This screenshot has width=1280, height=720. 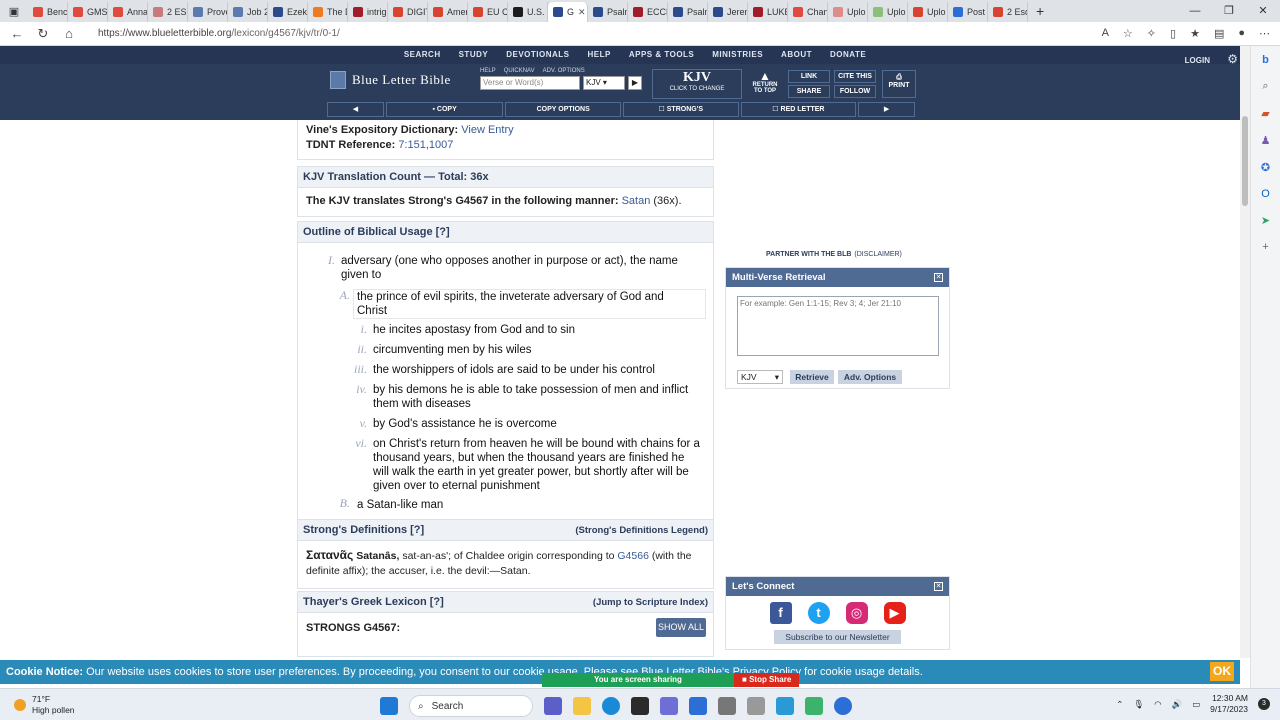 What do you see at coordinates (767, 680) in the screenshot?
I see `stop-share-button: ■ Stop Share` at bounding box center [767, 680].